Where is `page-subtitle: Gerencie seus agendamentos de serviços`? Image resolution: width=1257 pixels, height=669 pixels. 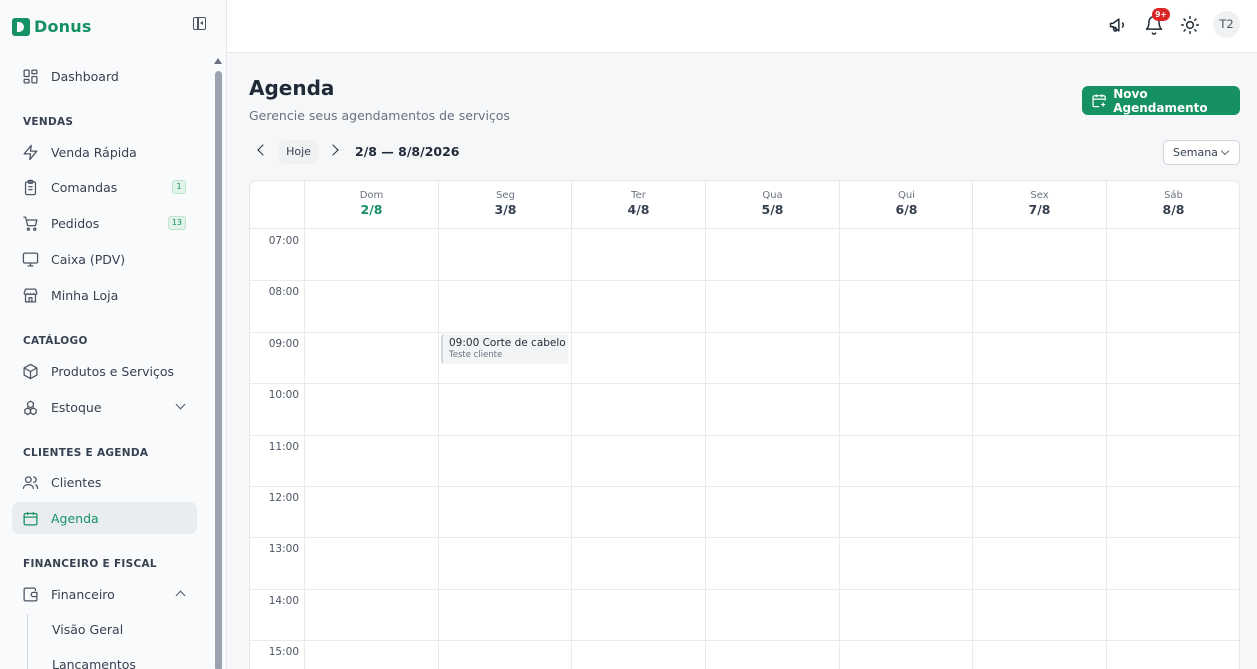 page-subtitle: Gerencie seus agendamentos de serviços is located at coordinates (379, 115).